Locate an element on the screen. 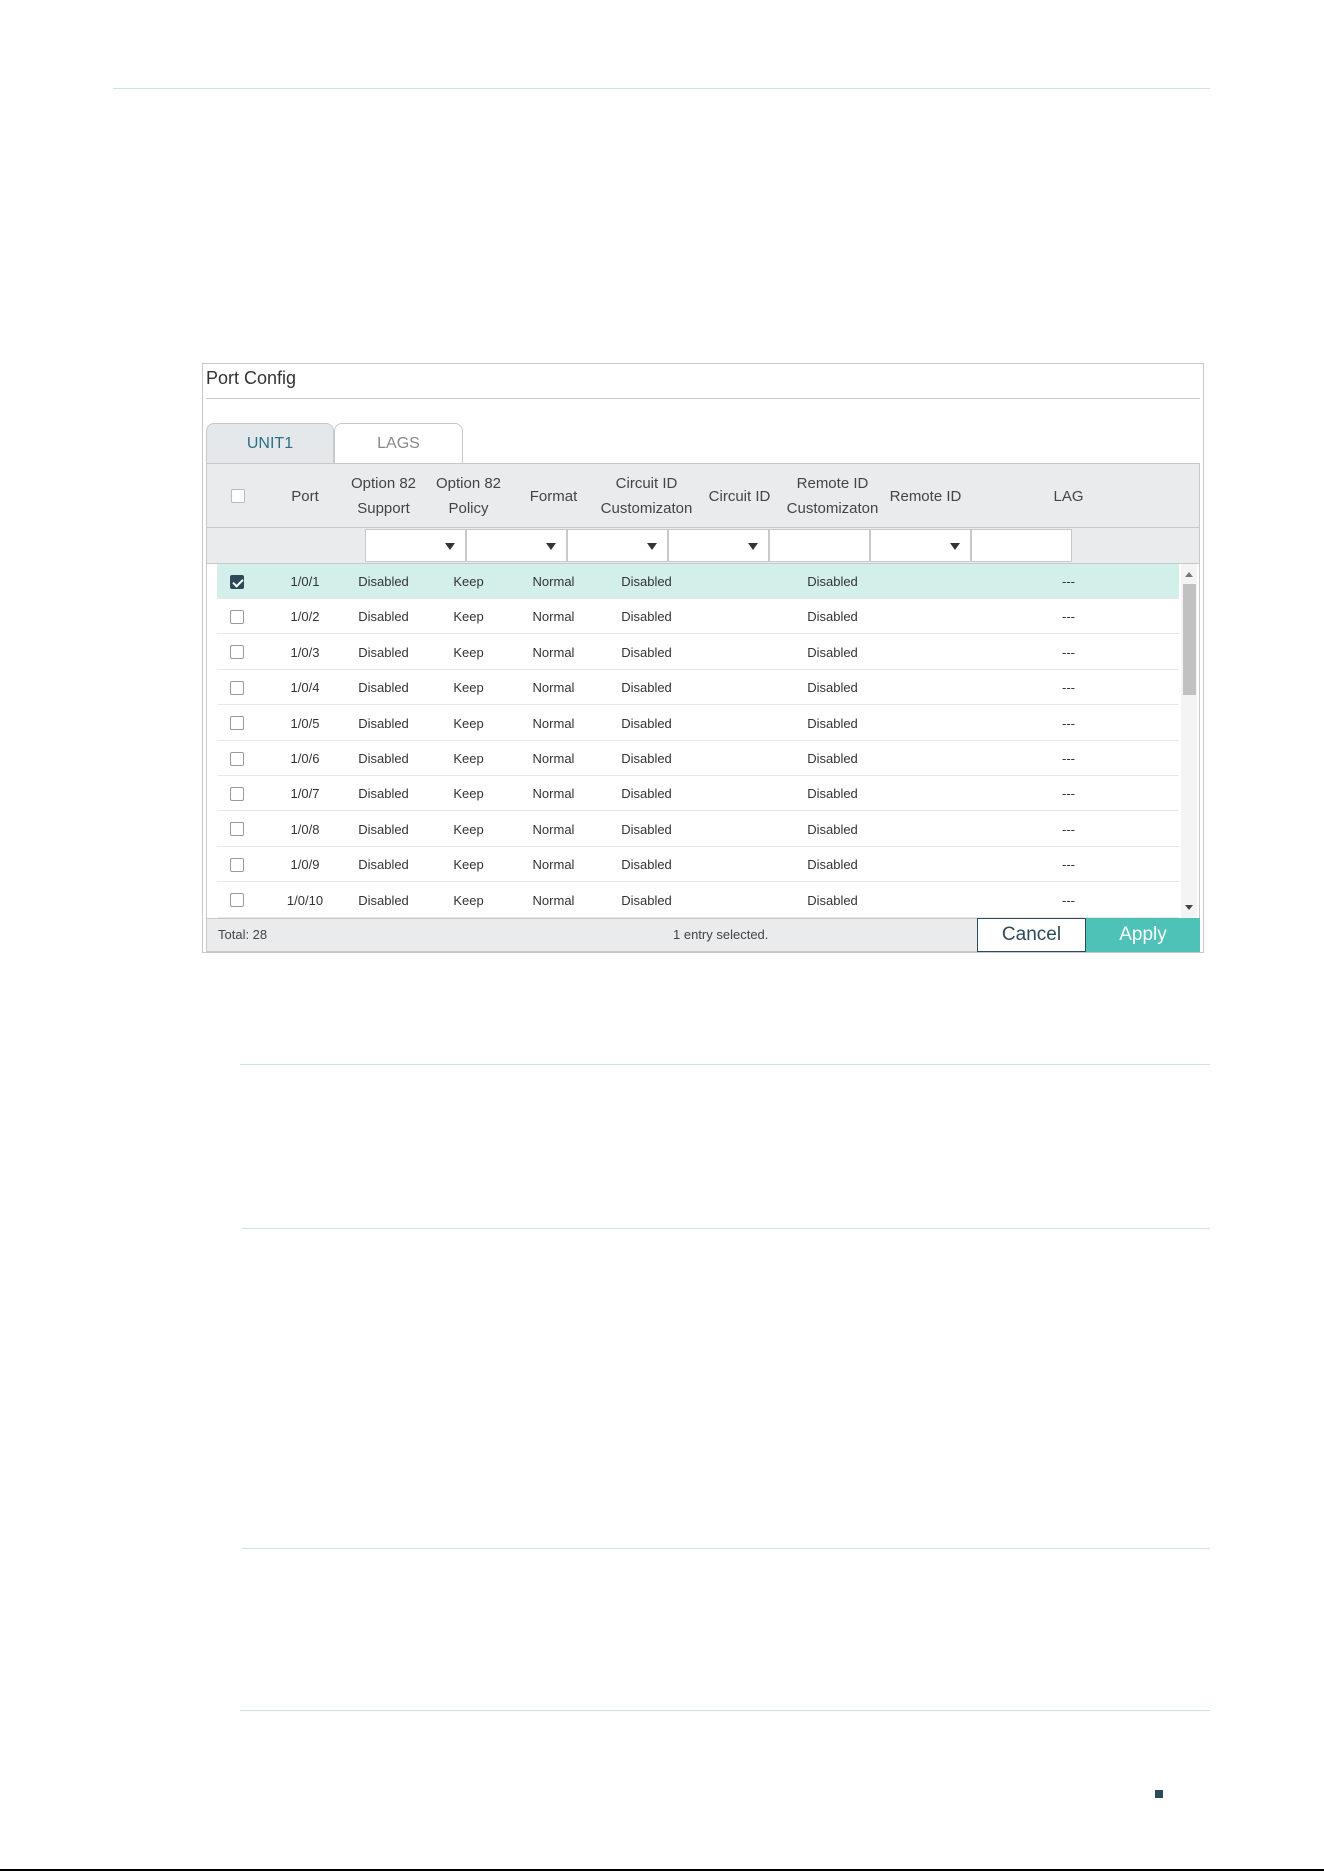 This screenshot has height=1872, width=1324. header-option82-support: Option 82 Support is located at coordinates (383, 496).